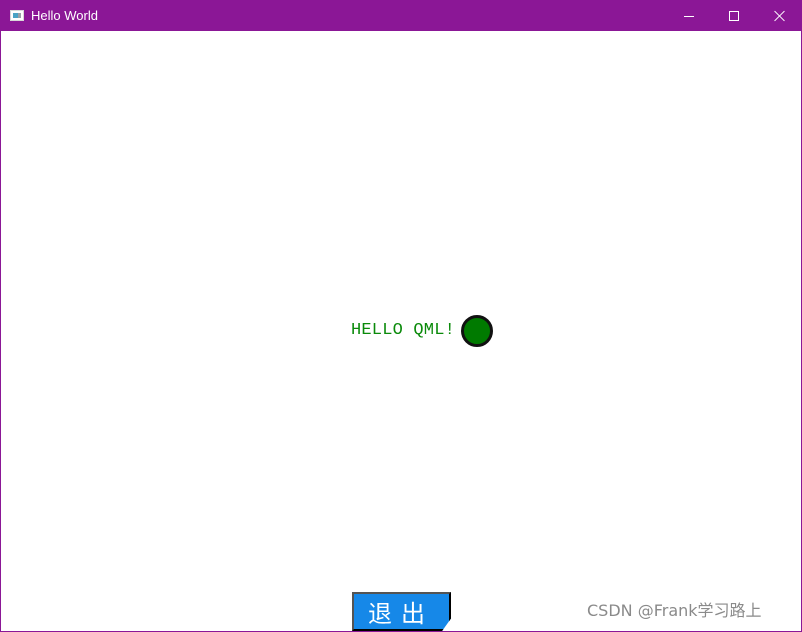 The image size is (802, 632). What do you see at coordinates (401, 16) in the screenshot?
I see `title-bar: Hello World` at bounding box center [401, 16].